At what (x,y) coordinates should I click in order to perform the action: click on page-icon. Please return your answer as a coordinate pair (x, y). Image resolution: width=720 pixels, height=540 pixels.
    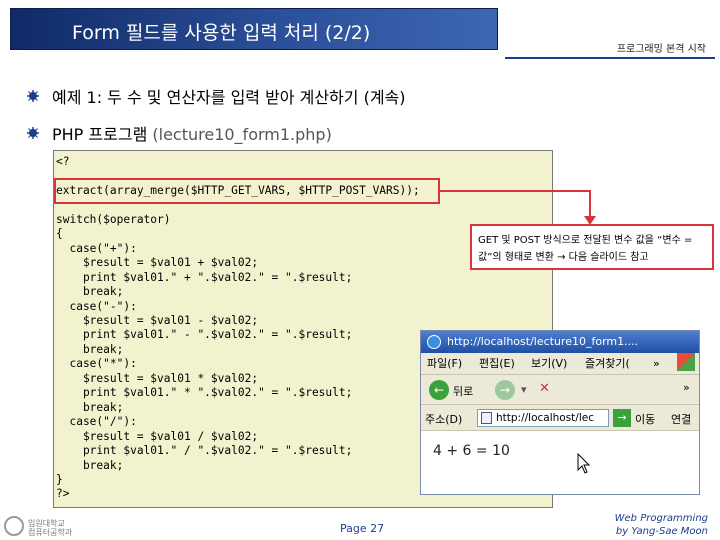
    Looking at the image, I should click on (486, 418).